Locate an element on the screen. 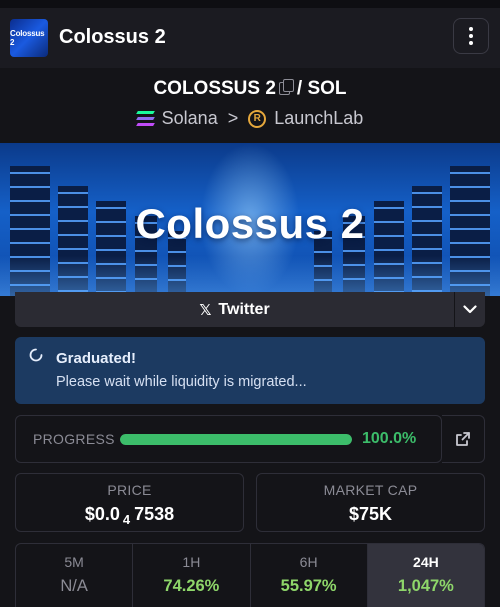 The image size is (500, 607). social-links-bar: 𝕏 Twitter is located at coordinates (250, 309).